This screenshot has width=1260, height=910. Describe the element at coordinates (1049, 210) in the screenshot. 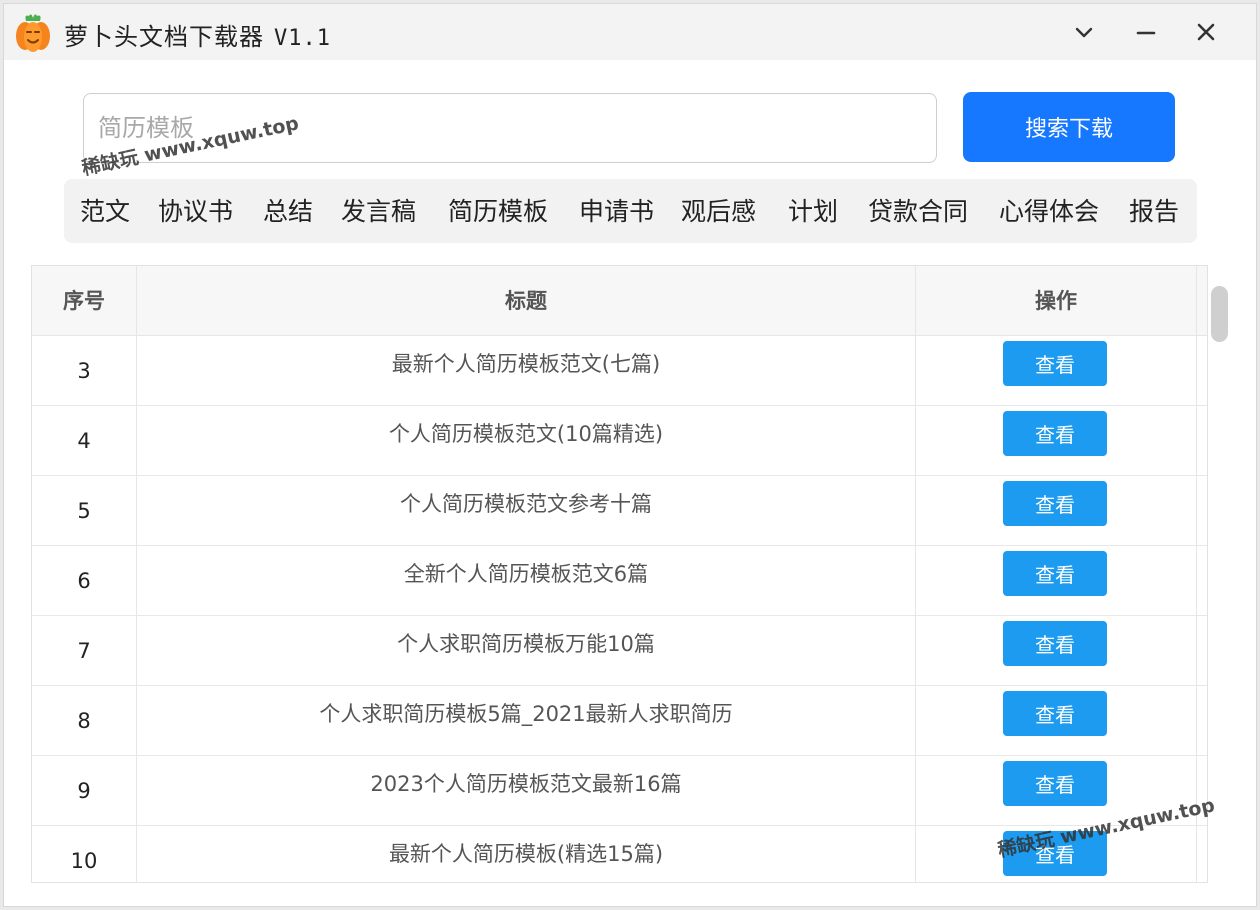

I see `category-item: 心得体会` at that location.